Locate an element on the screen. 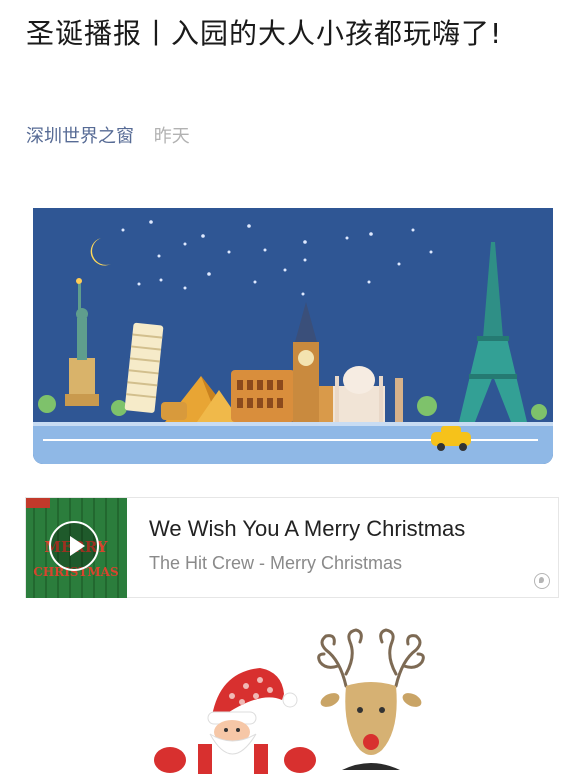  album-cover: MERRY CHRISTMAS is located at coordinates (76, 548).